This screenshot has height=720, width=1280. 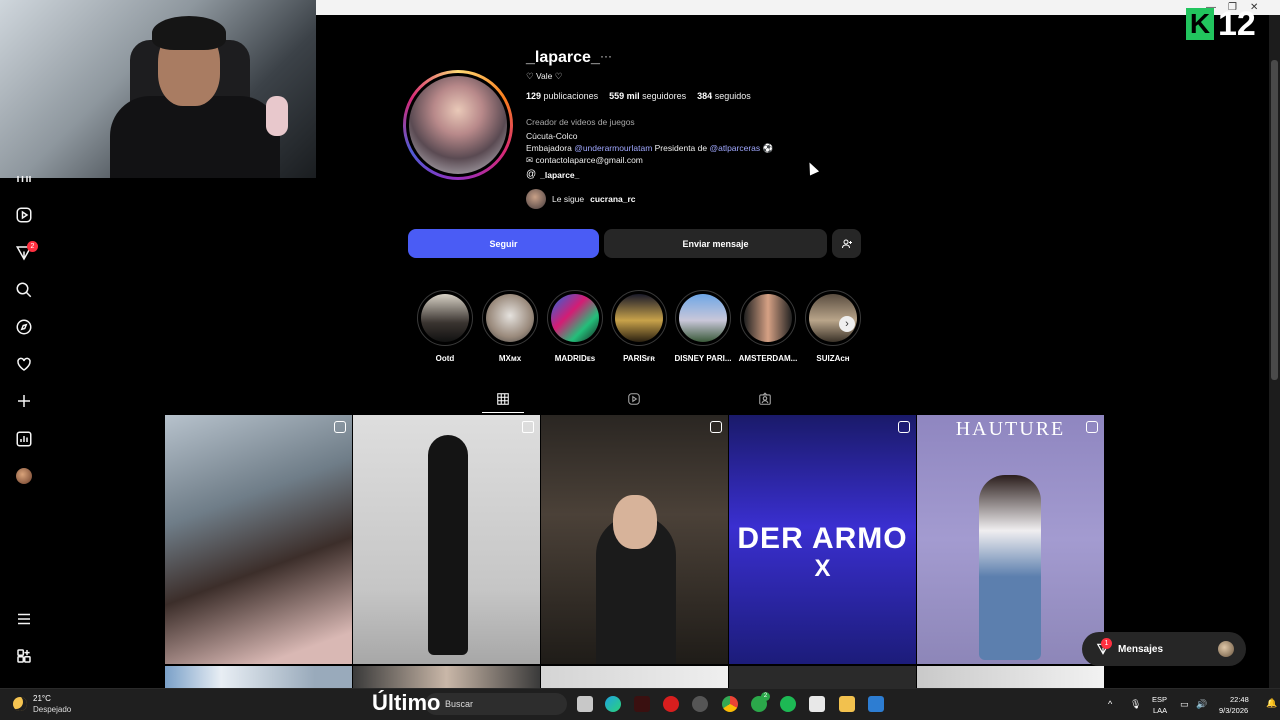 What do you see at coordinates (510, 326) in the screenshot?
I see `highlight-mx: MXᴍx` at bounding box center [510, 326].